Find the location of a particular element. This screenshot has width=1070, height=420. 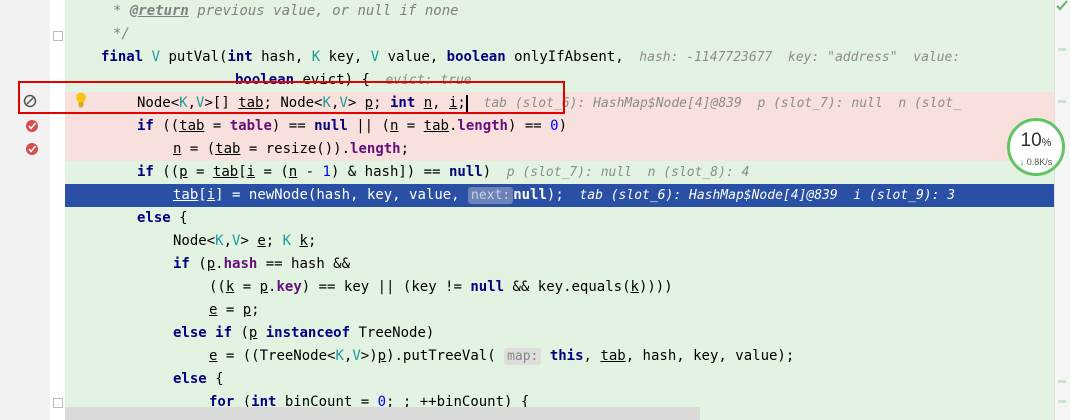

code-token: boolean is located at coordinates (480, 57).